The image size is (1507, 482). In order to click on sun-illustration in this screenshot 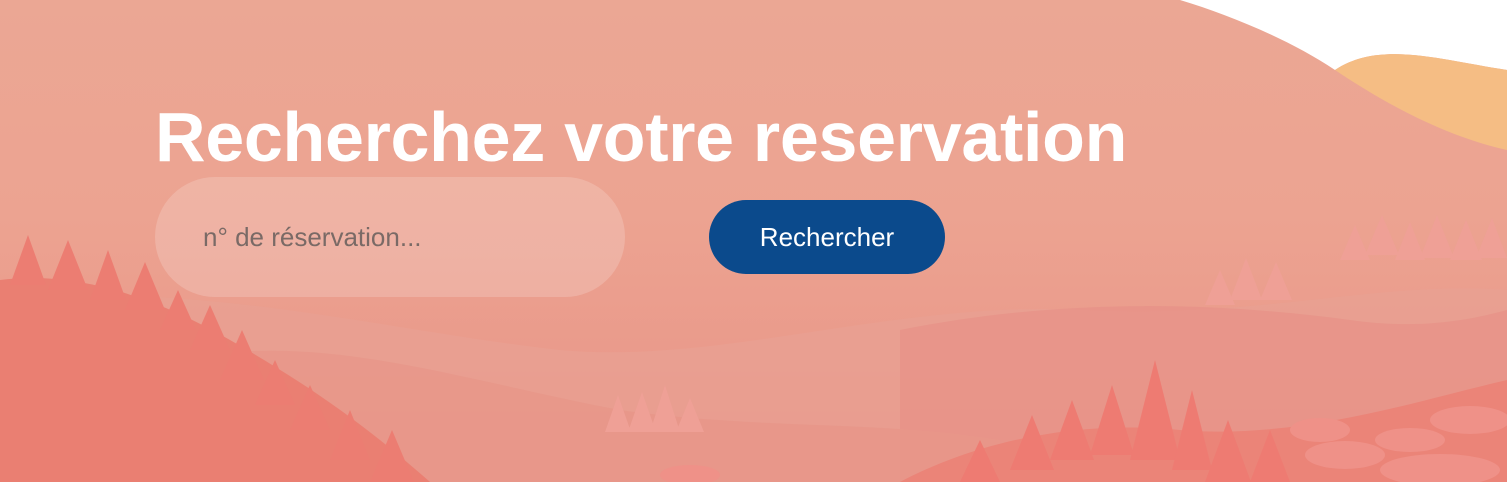, I will do `click(1343, 75)`.